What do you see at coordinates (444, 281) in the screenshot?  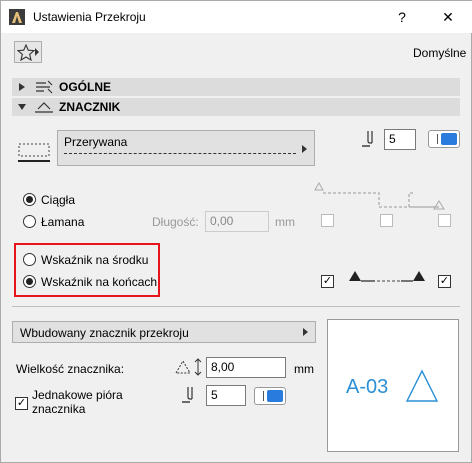 I see `pointer-end-checkbox: ✓` at bounding box center [444, 281].